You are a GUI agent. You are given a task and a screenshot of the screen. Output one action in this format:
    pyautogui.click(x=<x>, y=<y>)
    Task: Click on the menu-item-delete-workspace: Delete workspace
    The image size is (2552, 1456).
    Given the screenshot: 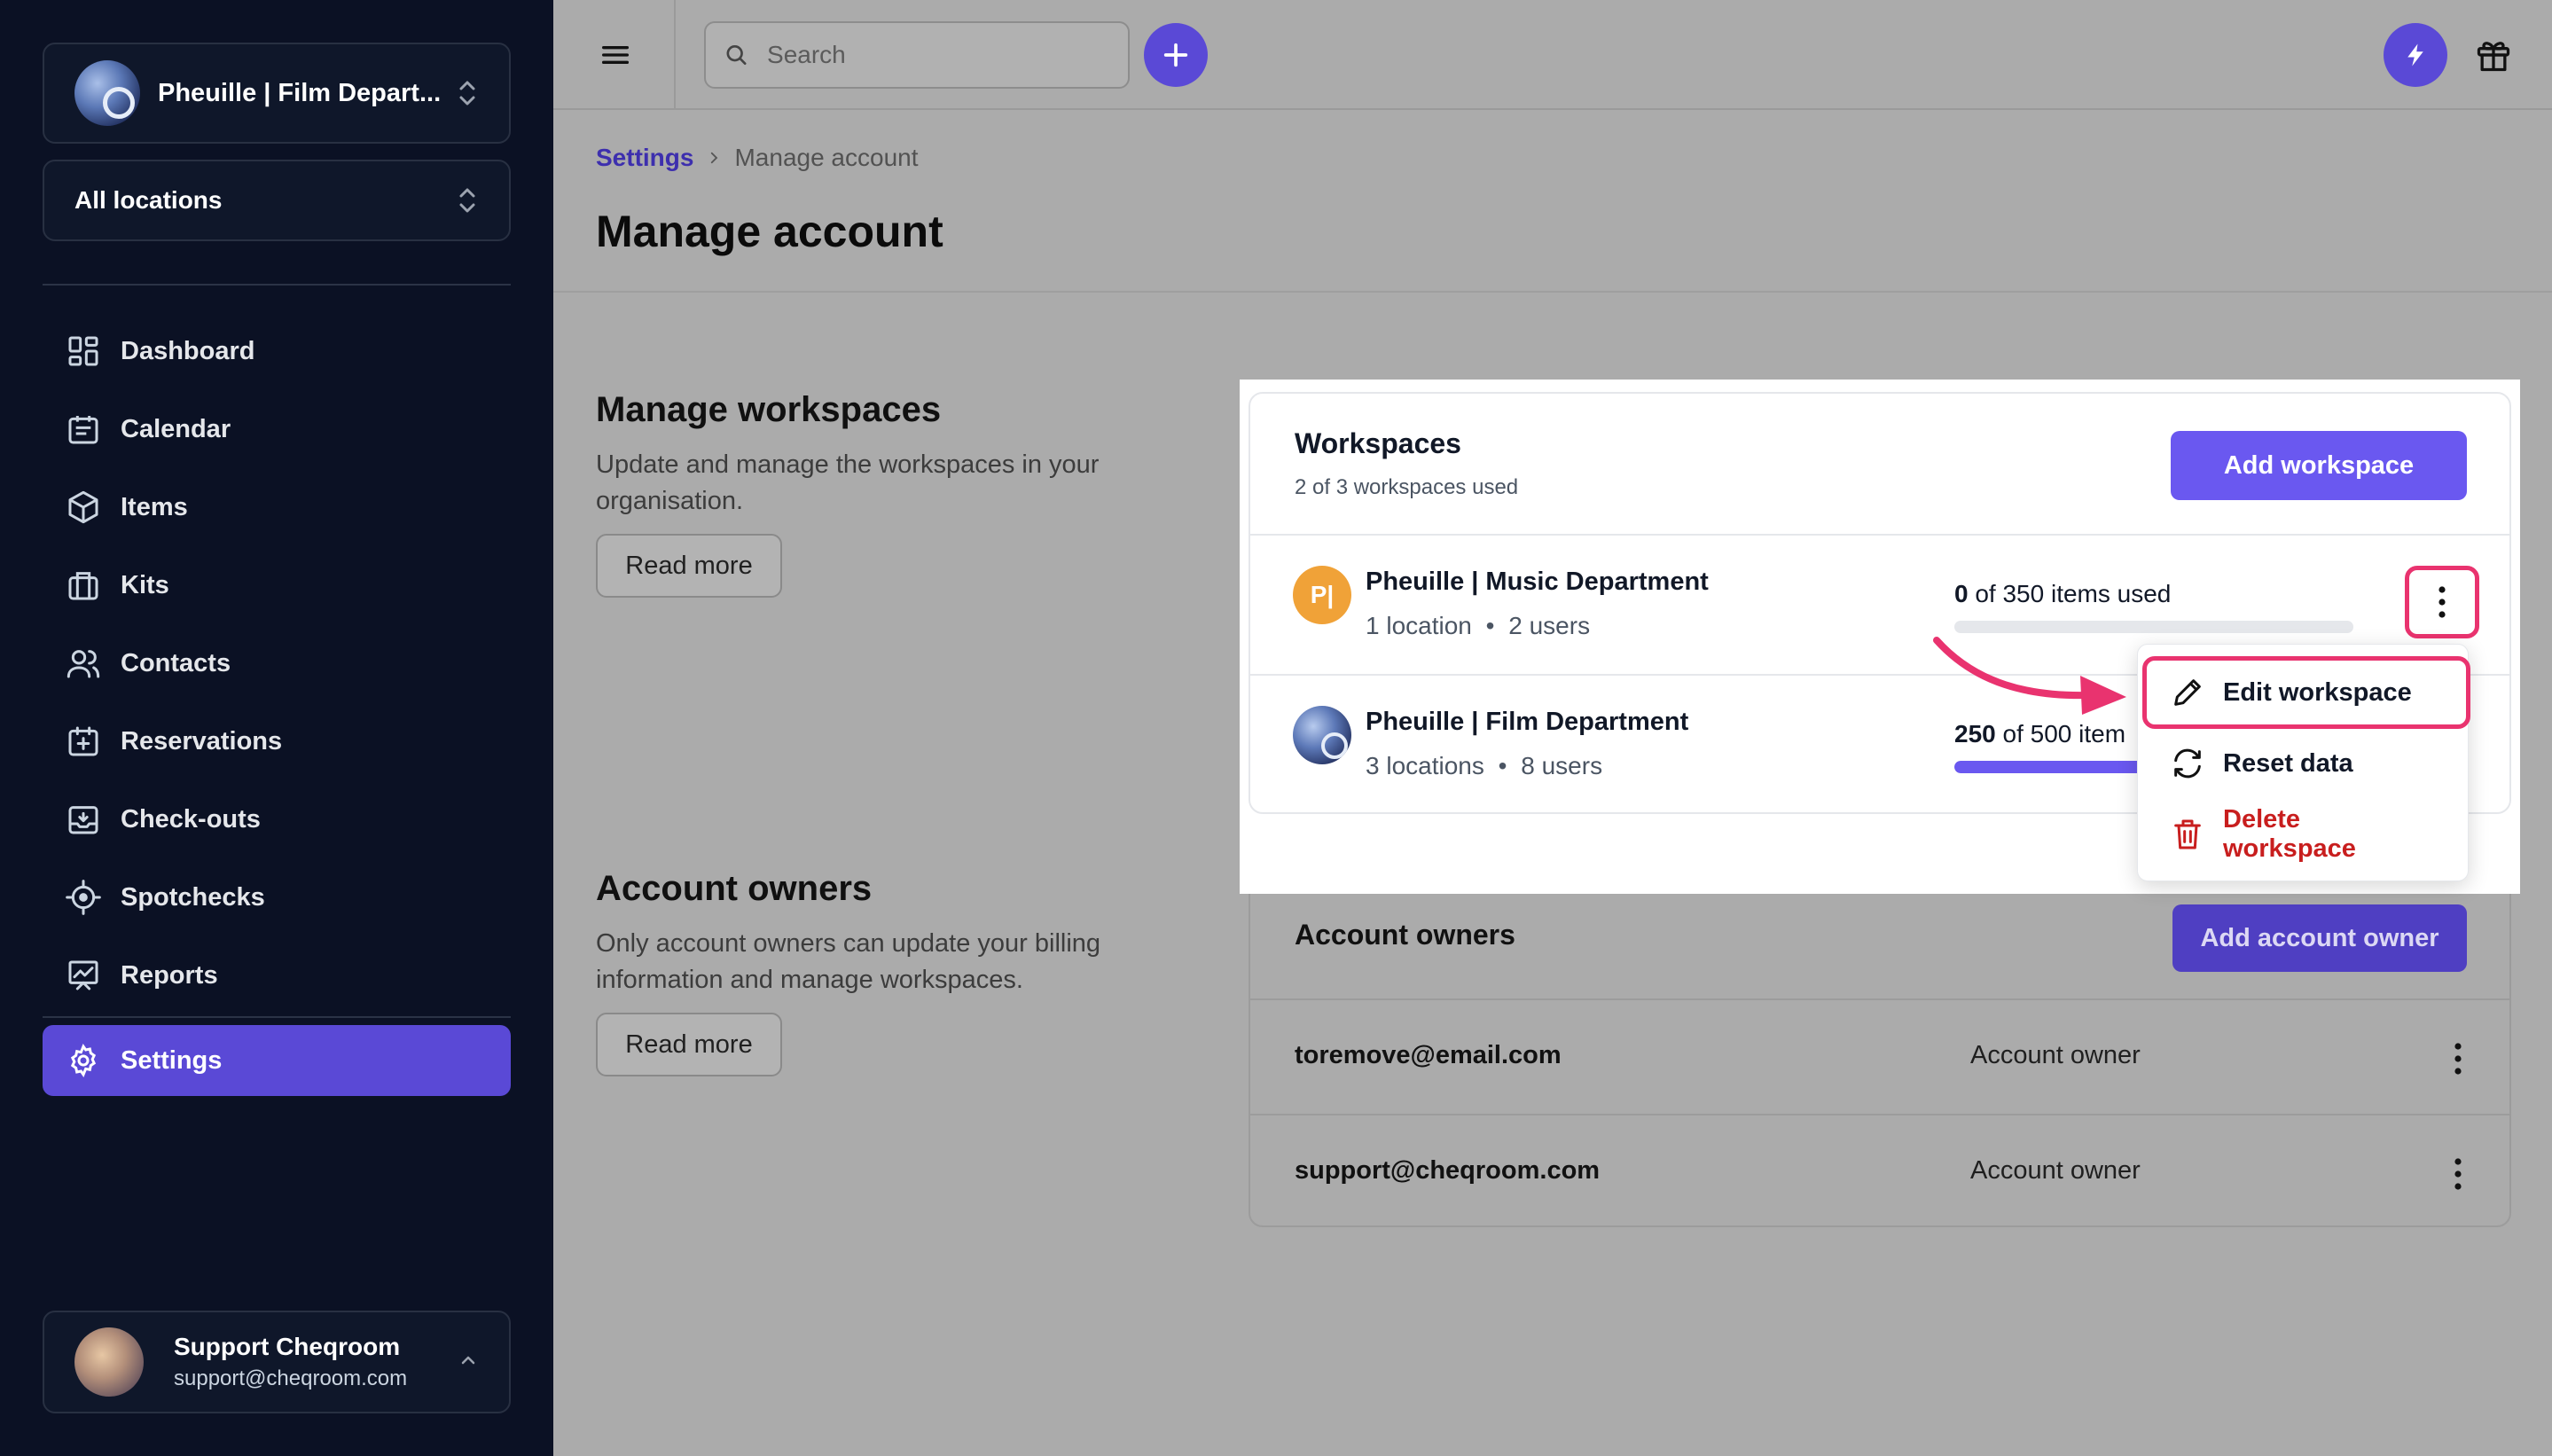 What is the action you would take?
    pyautogui.click(x=2304, y=834)
    